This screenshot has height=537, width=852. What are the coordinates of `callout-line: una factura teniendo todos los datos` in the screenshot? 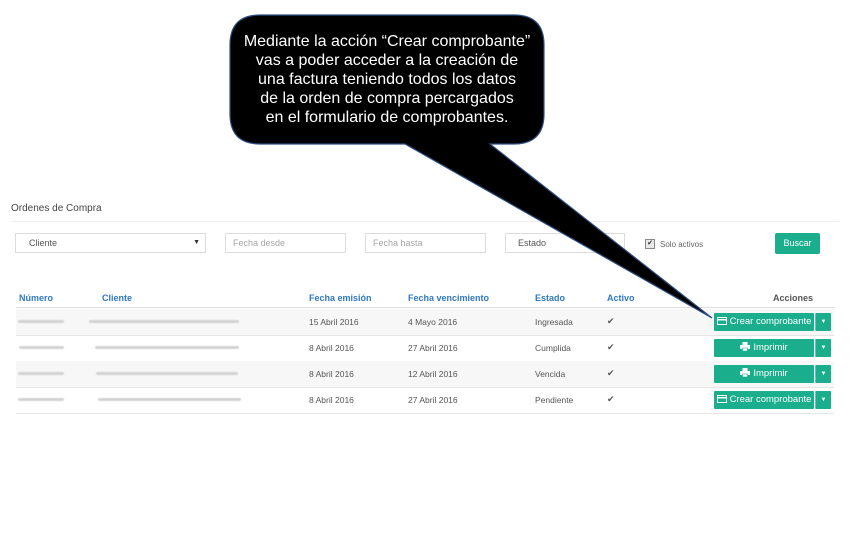 It's located at (387, 79).